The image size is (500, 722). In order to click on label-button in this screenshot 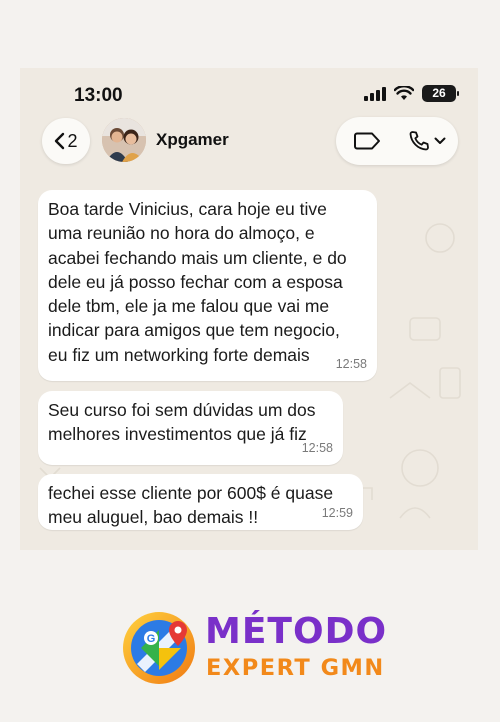, I will do `click(368, 141)`.